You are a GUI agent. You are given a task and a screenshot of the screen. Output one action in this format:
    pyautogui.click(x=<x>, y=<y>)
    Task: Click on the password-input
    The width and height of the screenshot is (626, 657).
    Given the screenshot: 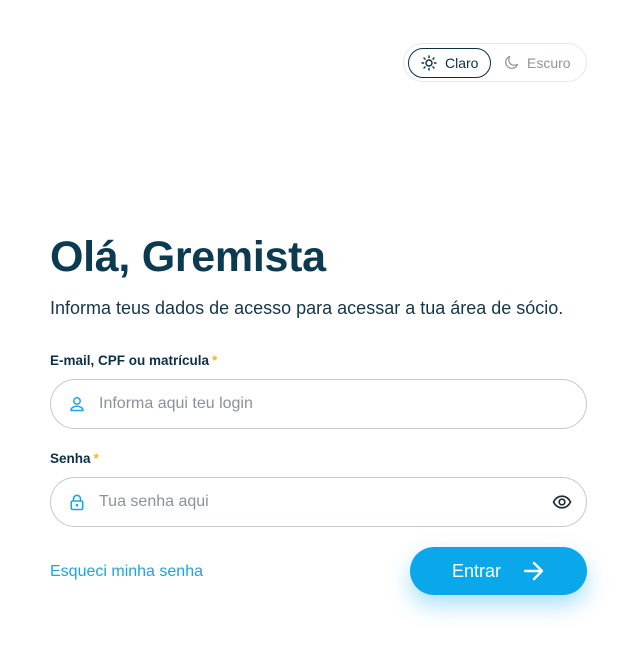 What is the action you would take?
    pyautogui.click(x=319, y=502)
    